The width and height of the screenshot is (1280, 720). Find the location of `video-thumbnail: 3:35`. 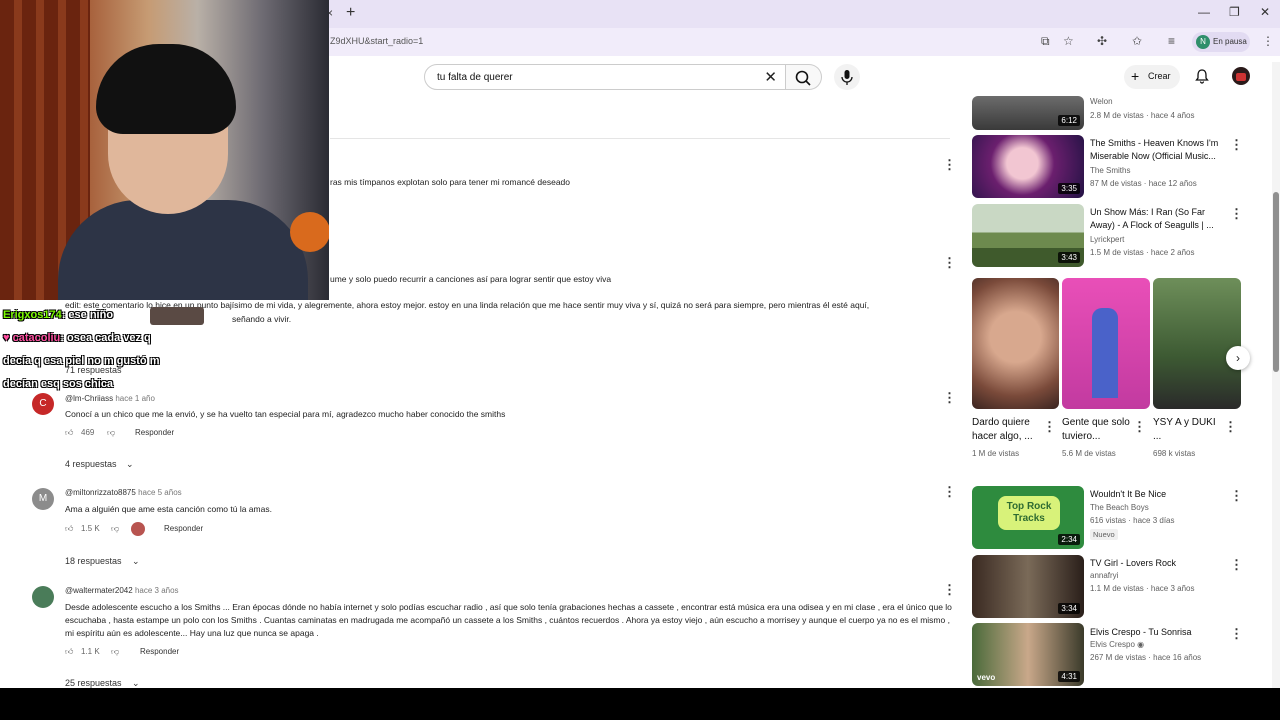

video-thumbnail: 3:35 is located at coordinates (1028, 166).